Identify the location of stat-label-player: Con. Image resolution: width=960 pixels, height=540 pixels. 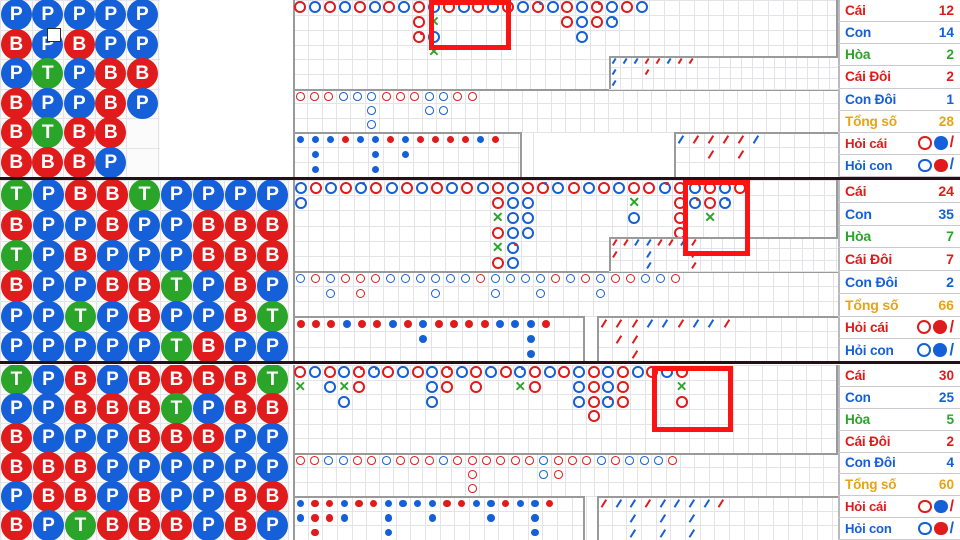
(858, 33).